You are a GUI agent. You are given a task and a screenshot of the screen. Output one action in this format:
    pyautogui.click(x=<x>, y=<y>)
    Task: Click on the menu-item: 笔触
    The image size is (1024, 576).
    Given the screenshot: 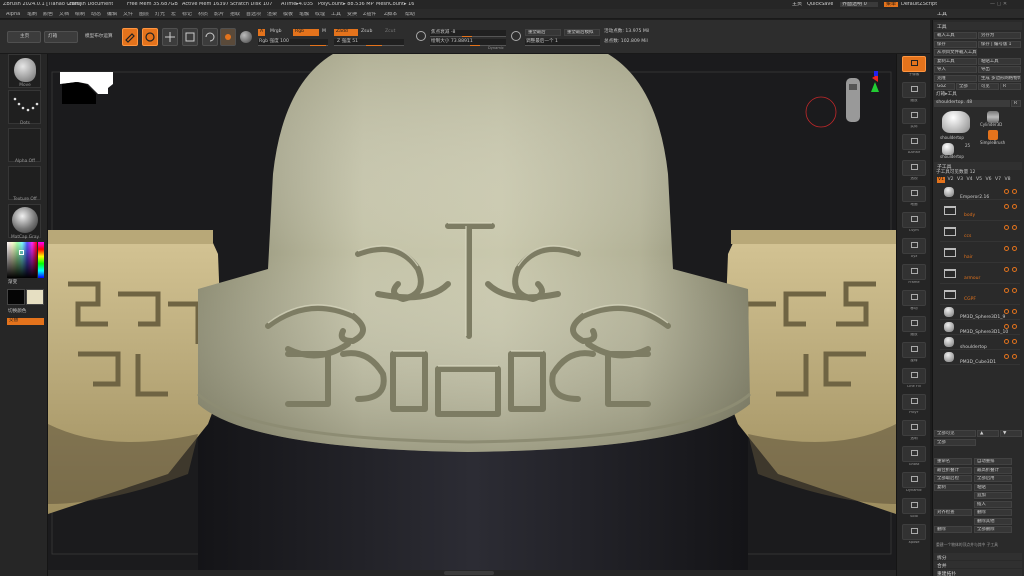 What is the action you would take?
    pyautogui.click(x=304, y=14)
    